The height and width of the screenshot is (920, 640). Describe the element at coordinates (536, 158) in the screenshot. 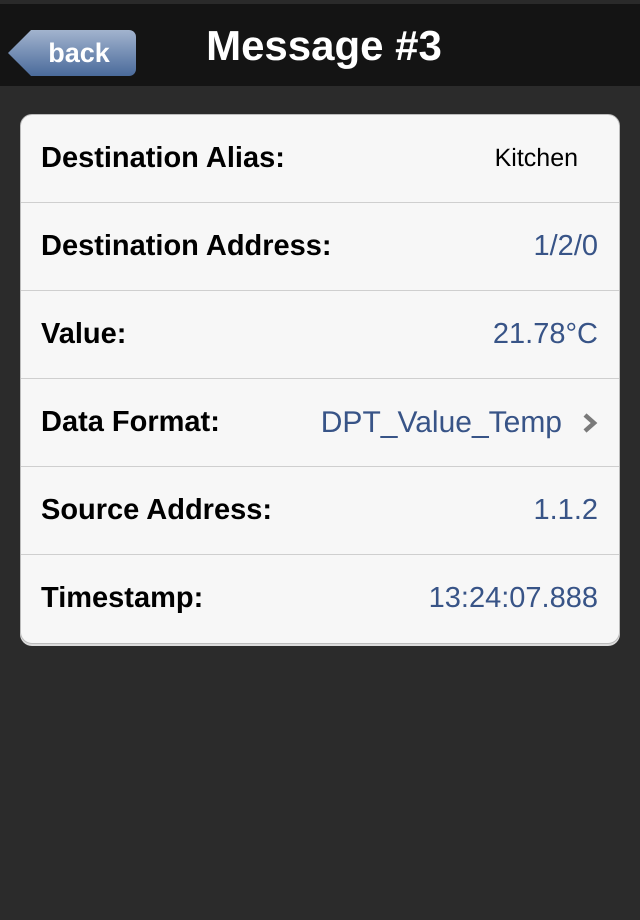

I see `field-value: Kitchen` at that location.